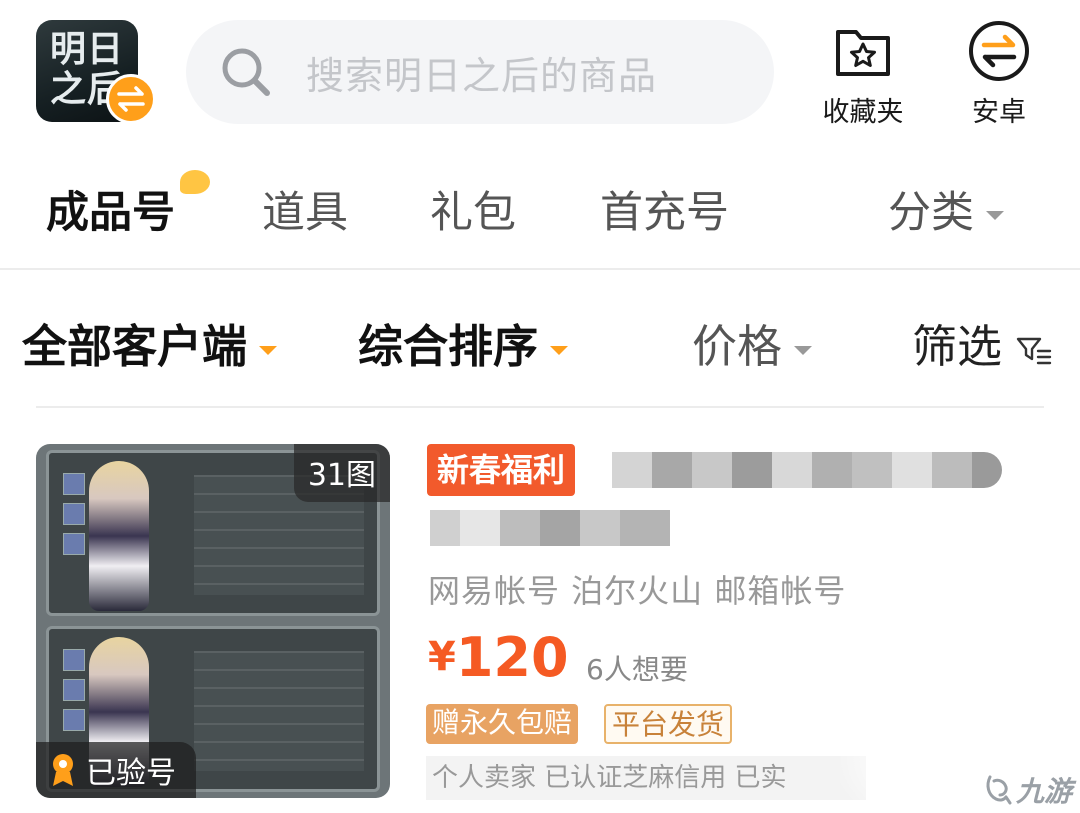 This screenshot has width=1080, height=813. Describe the element at coordinates (999, 112) in the screenshot. I see `platform-label: 安卓` at that location.